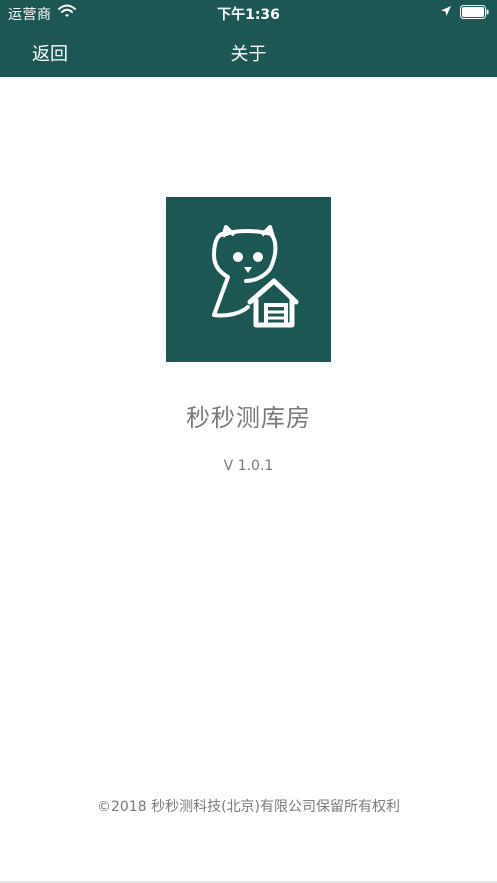 This screenshot has height=883, width=497. What do you see at coordinates (475, 12) in the screenshot?
I see `battery-icon` at bounding box center [475, 12].